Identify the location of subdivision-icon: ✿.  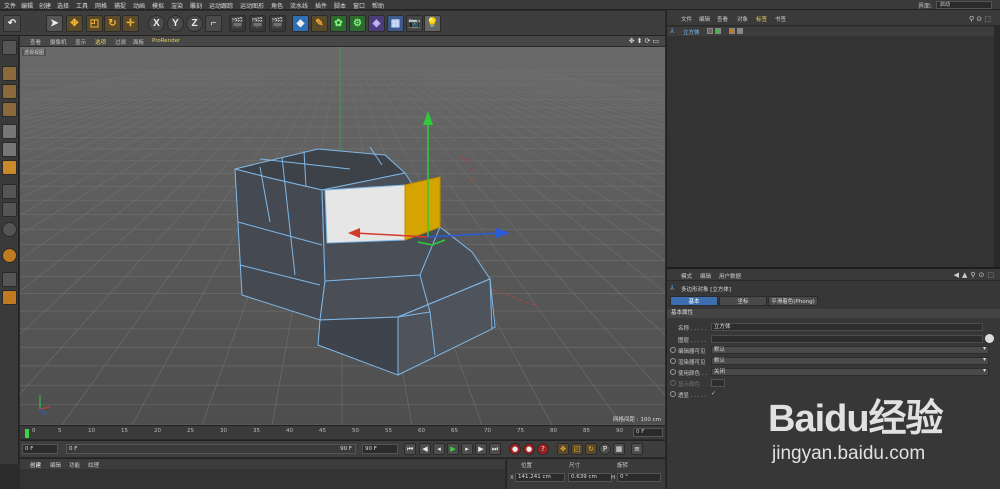
(338, 23).